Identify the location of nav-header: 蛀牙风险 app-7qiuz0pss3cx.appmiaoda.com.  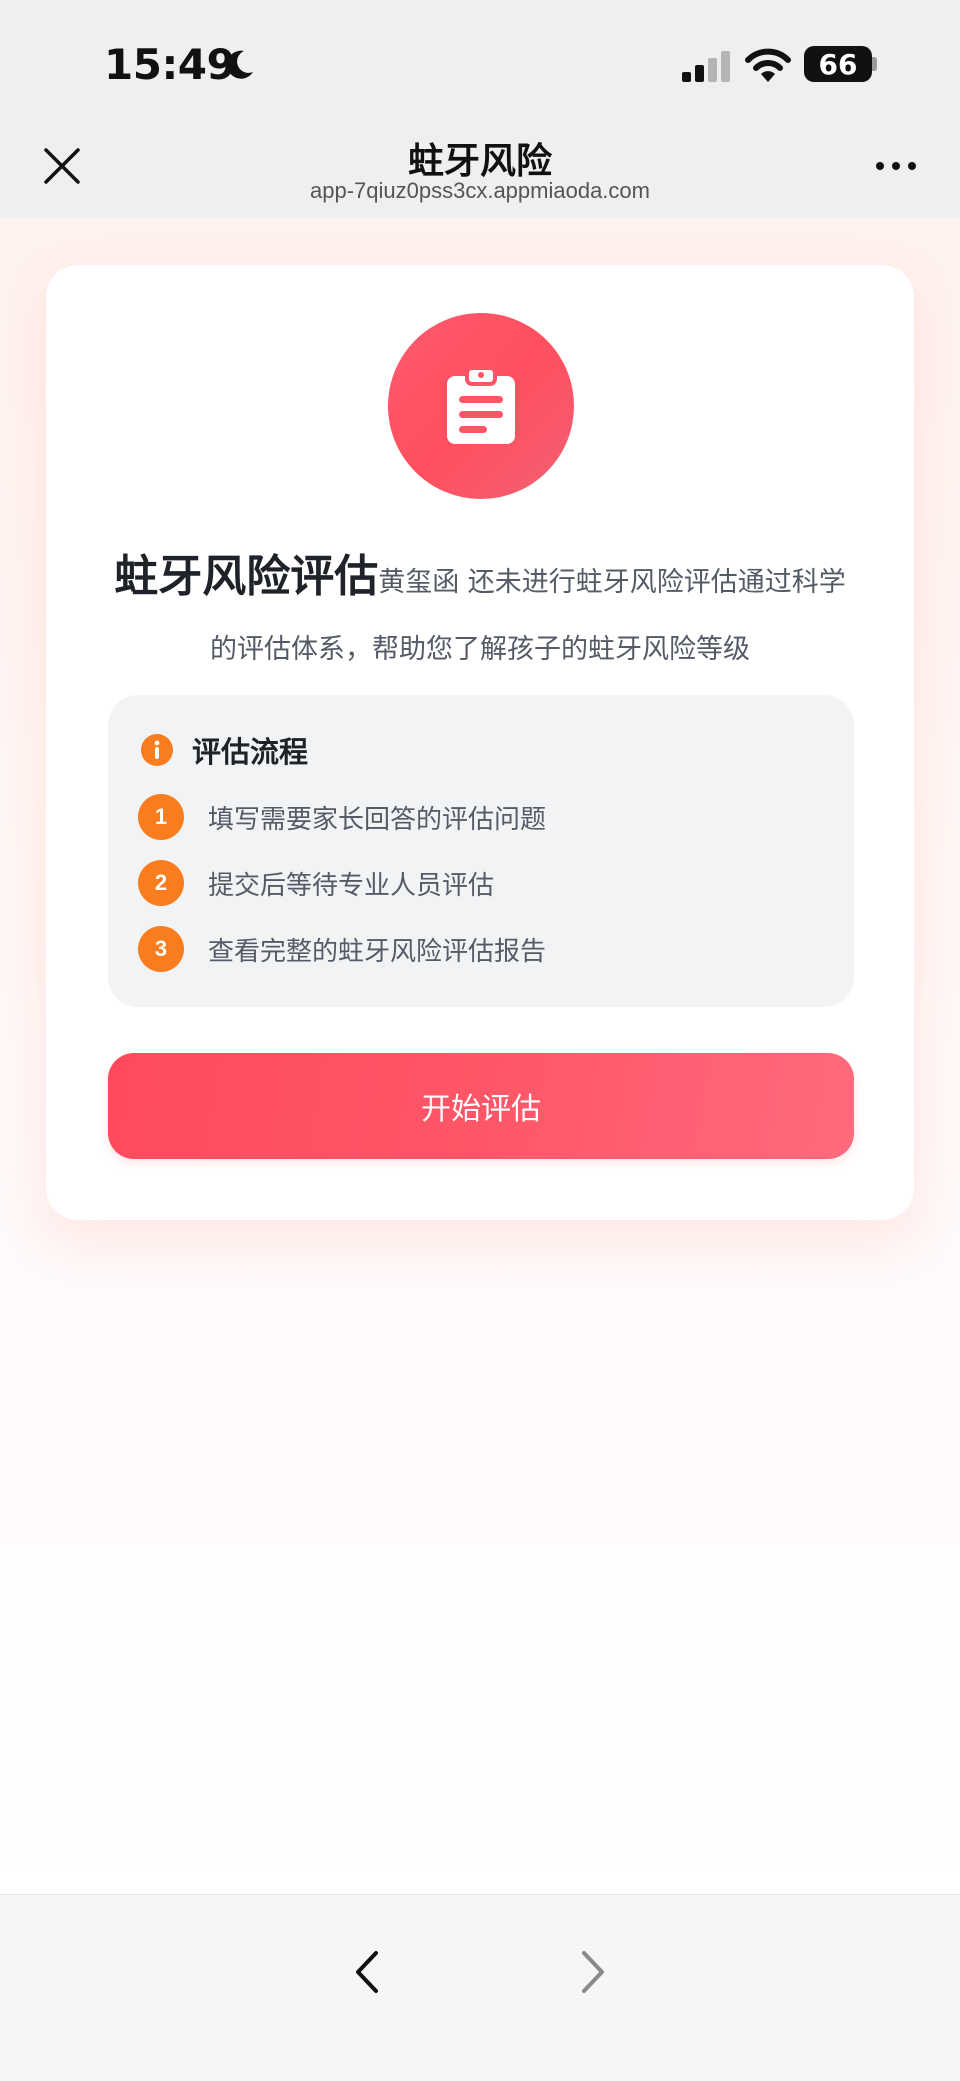
(480, 173).